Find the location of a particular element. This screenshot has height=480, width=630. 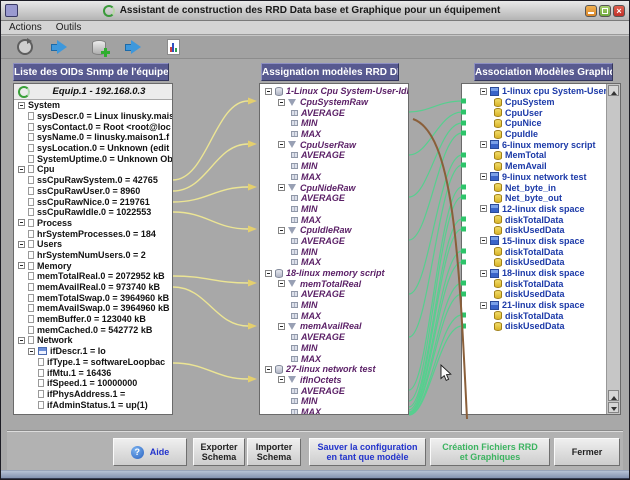

tree-row: ssCpuRawUser.0 = 8960 is located at coordinates (93, 191).